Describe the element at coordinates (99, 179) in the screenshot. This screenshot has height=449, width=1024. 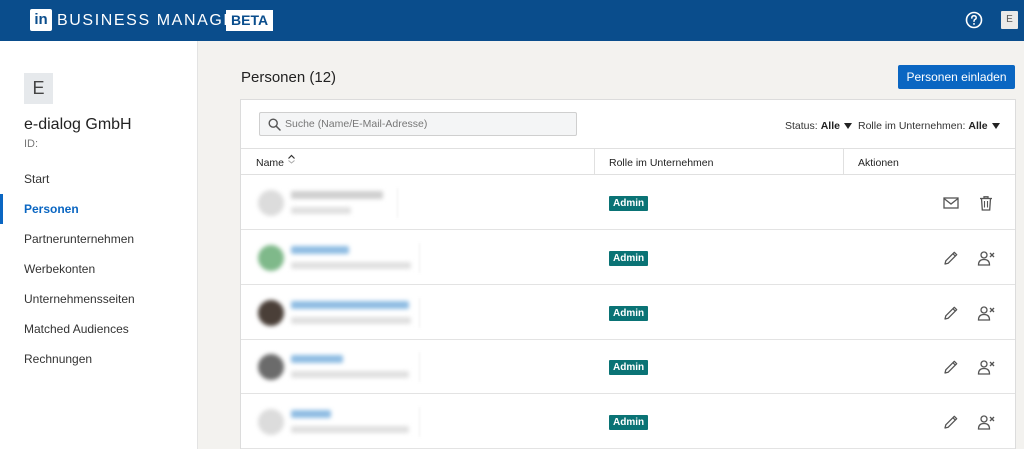
I see `sidebar-item-start: Start` at that location.